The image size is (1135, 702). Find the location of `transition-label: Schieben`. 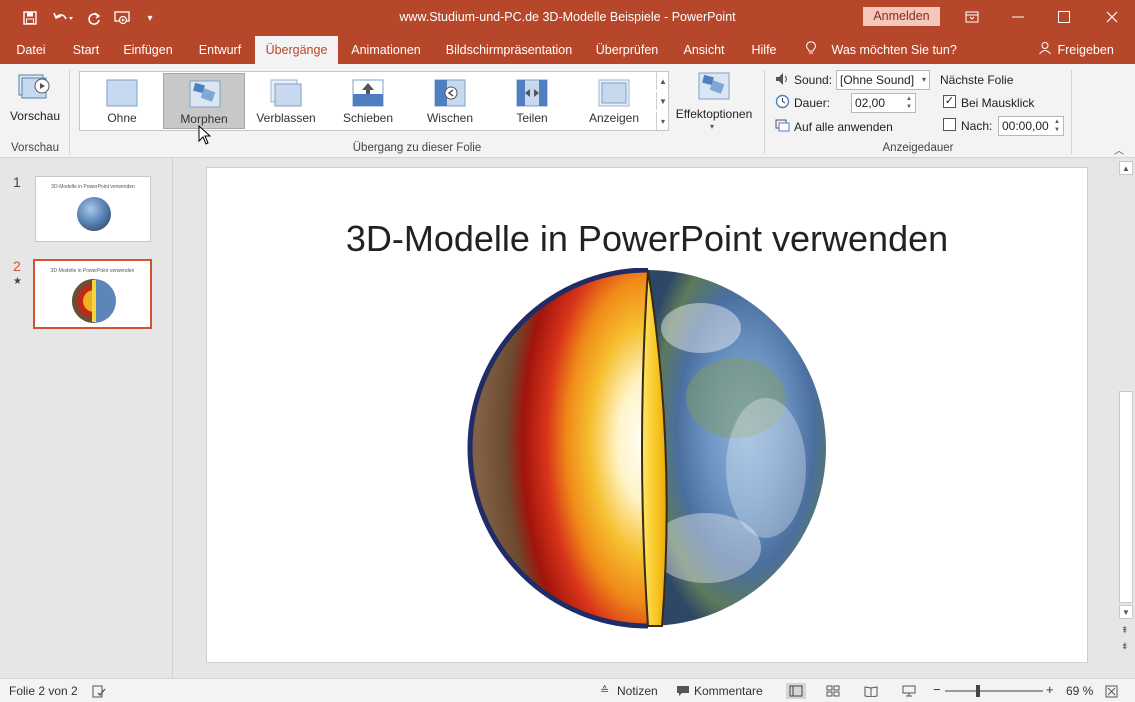

transition-label: Schieben is located at coordinates (368, 118).